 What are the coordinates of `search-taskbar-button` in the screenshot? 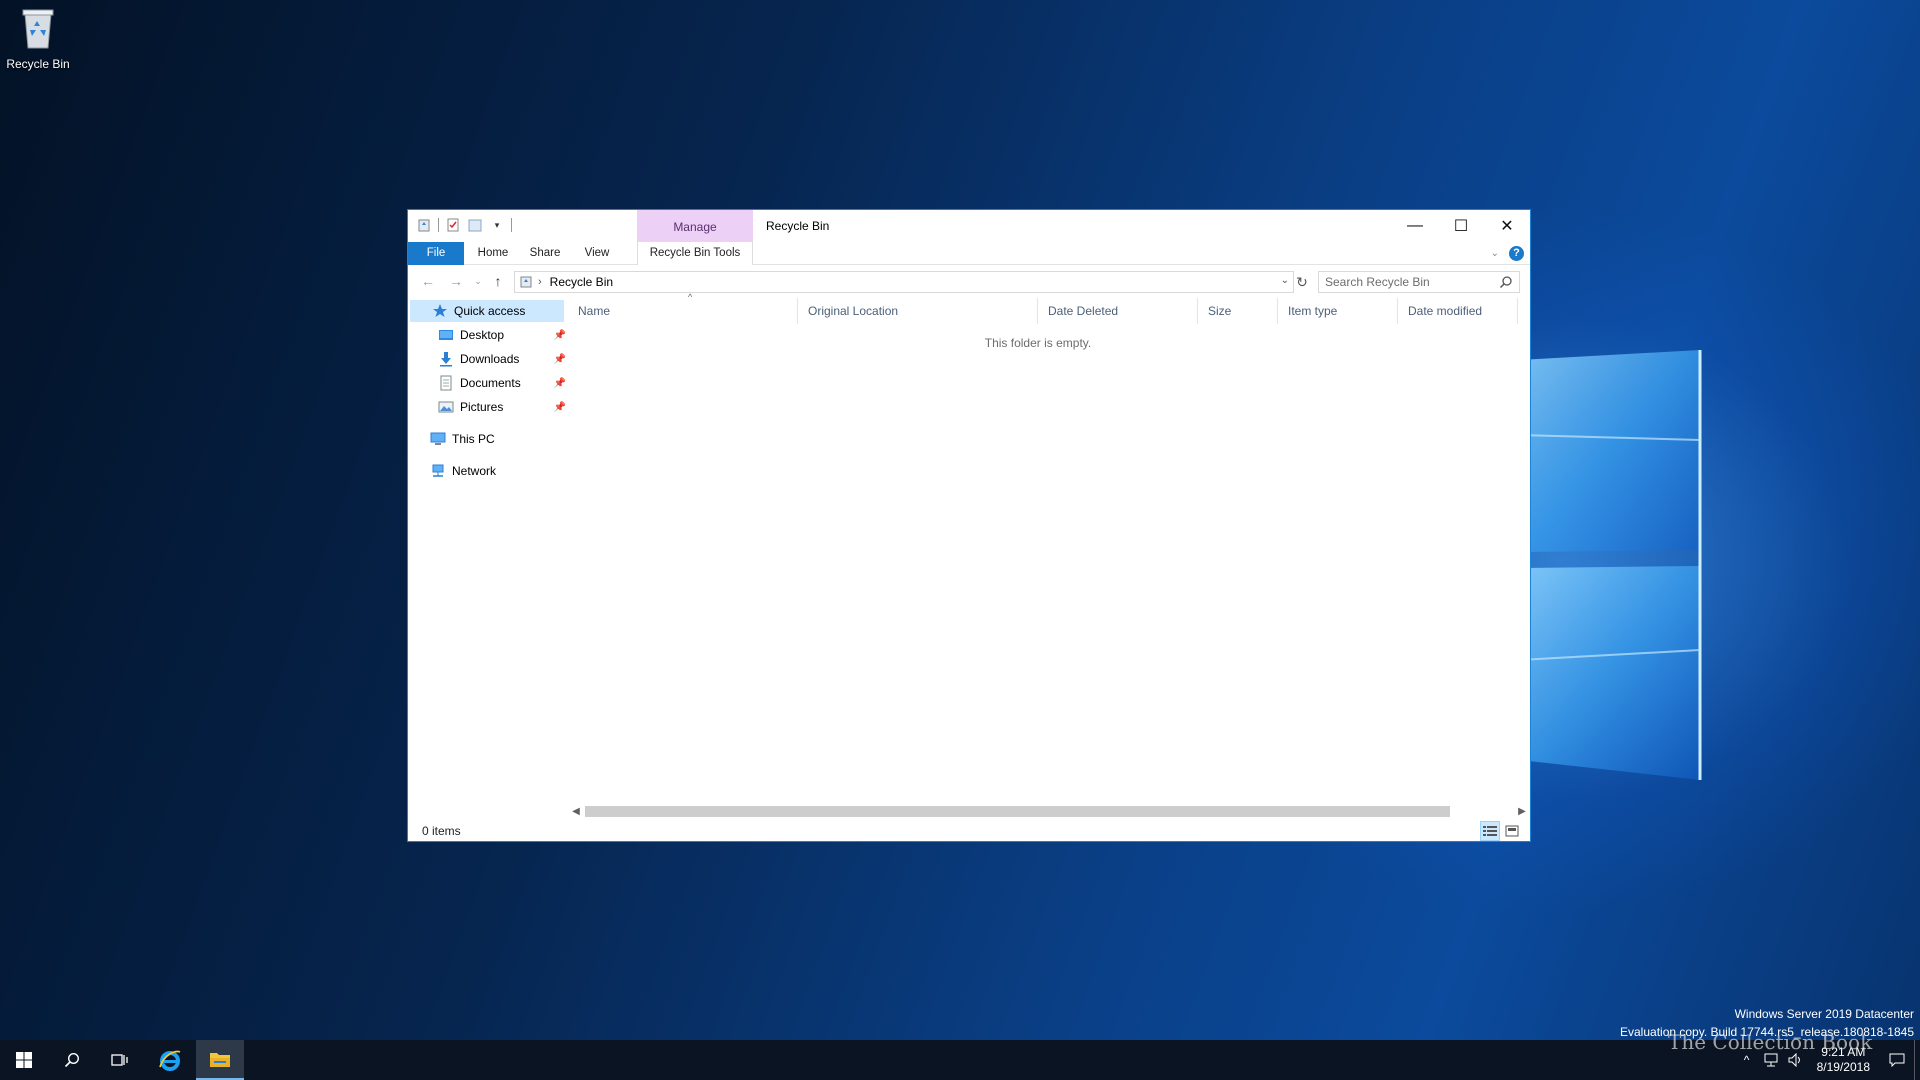 It's located at (72, 1060).